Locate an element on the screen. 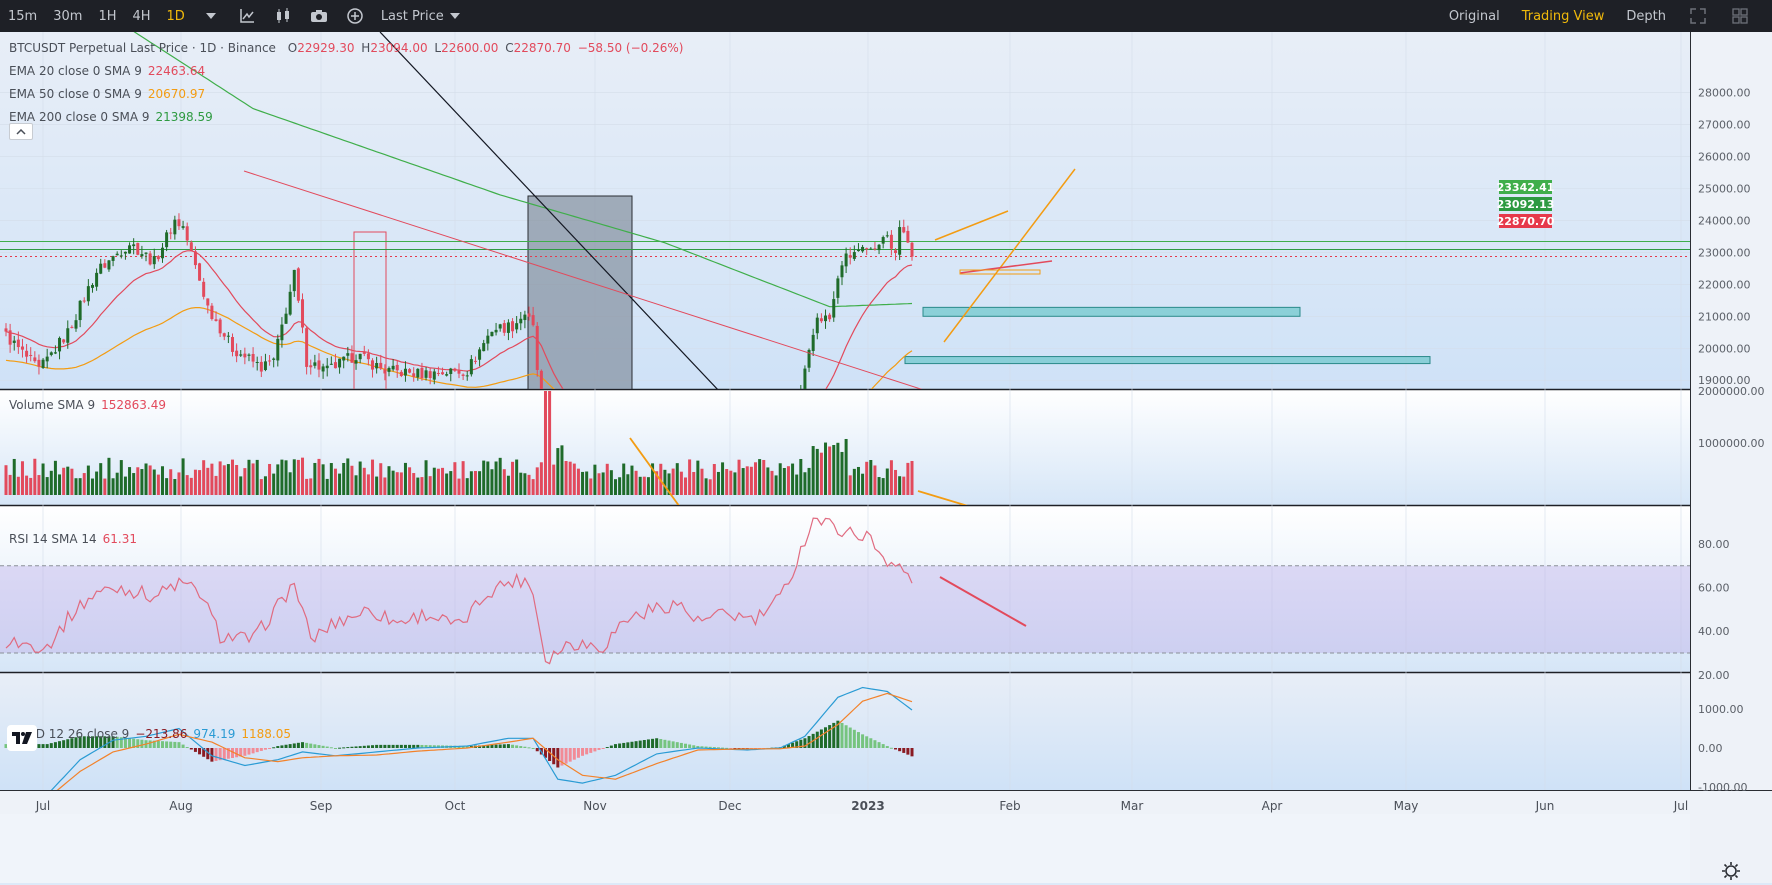  volume-legend: Volume SMA 9 152863.49 is located at coordinates (87, 405).